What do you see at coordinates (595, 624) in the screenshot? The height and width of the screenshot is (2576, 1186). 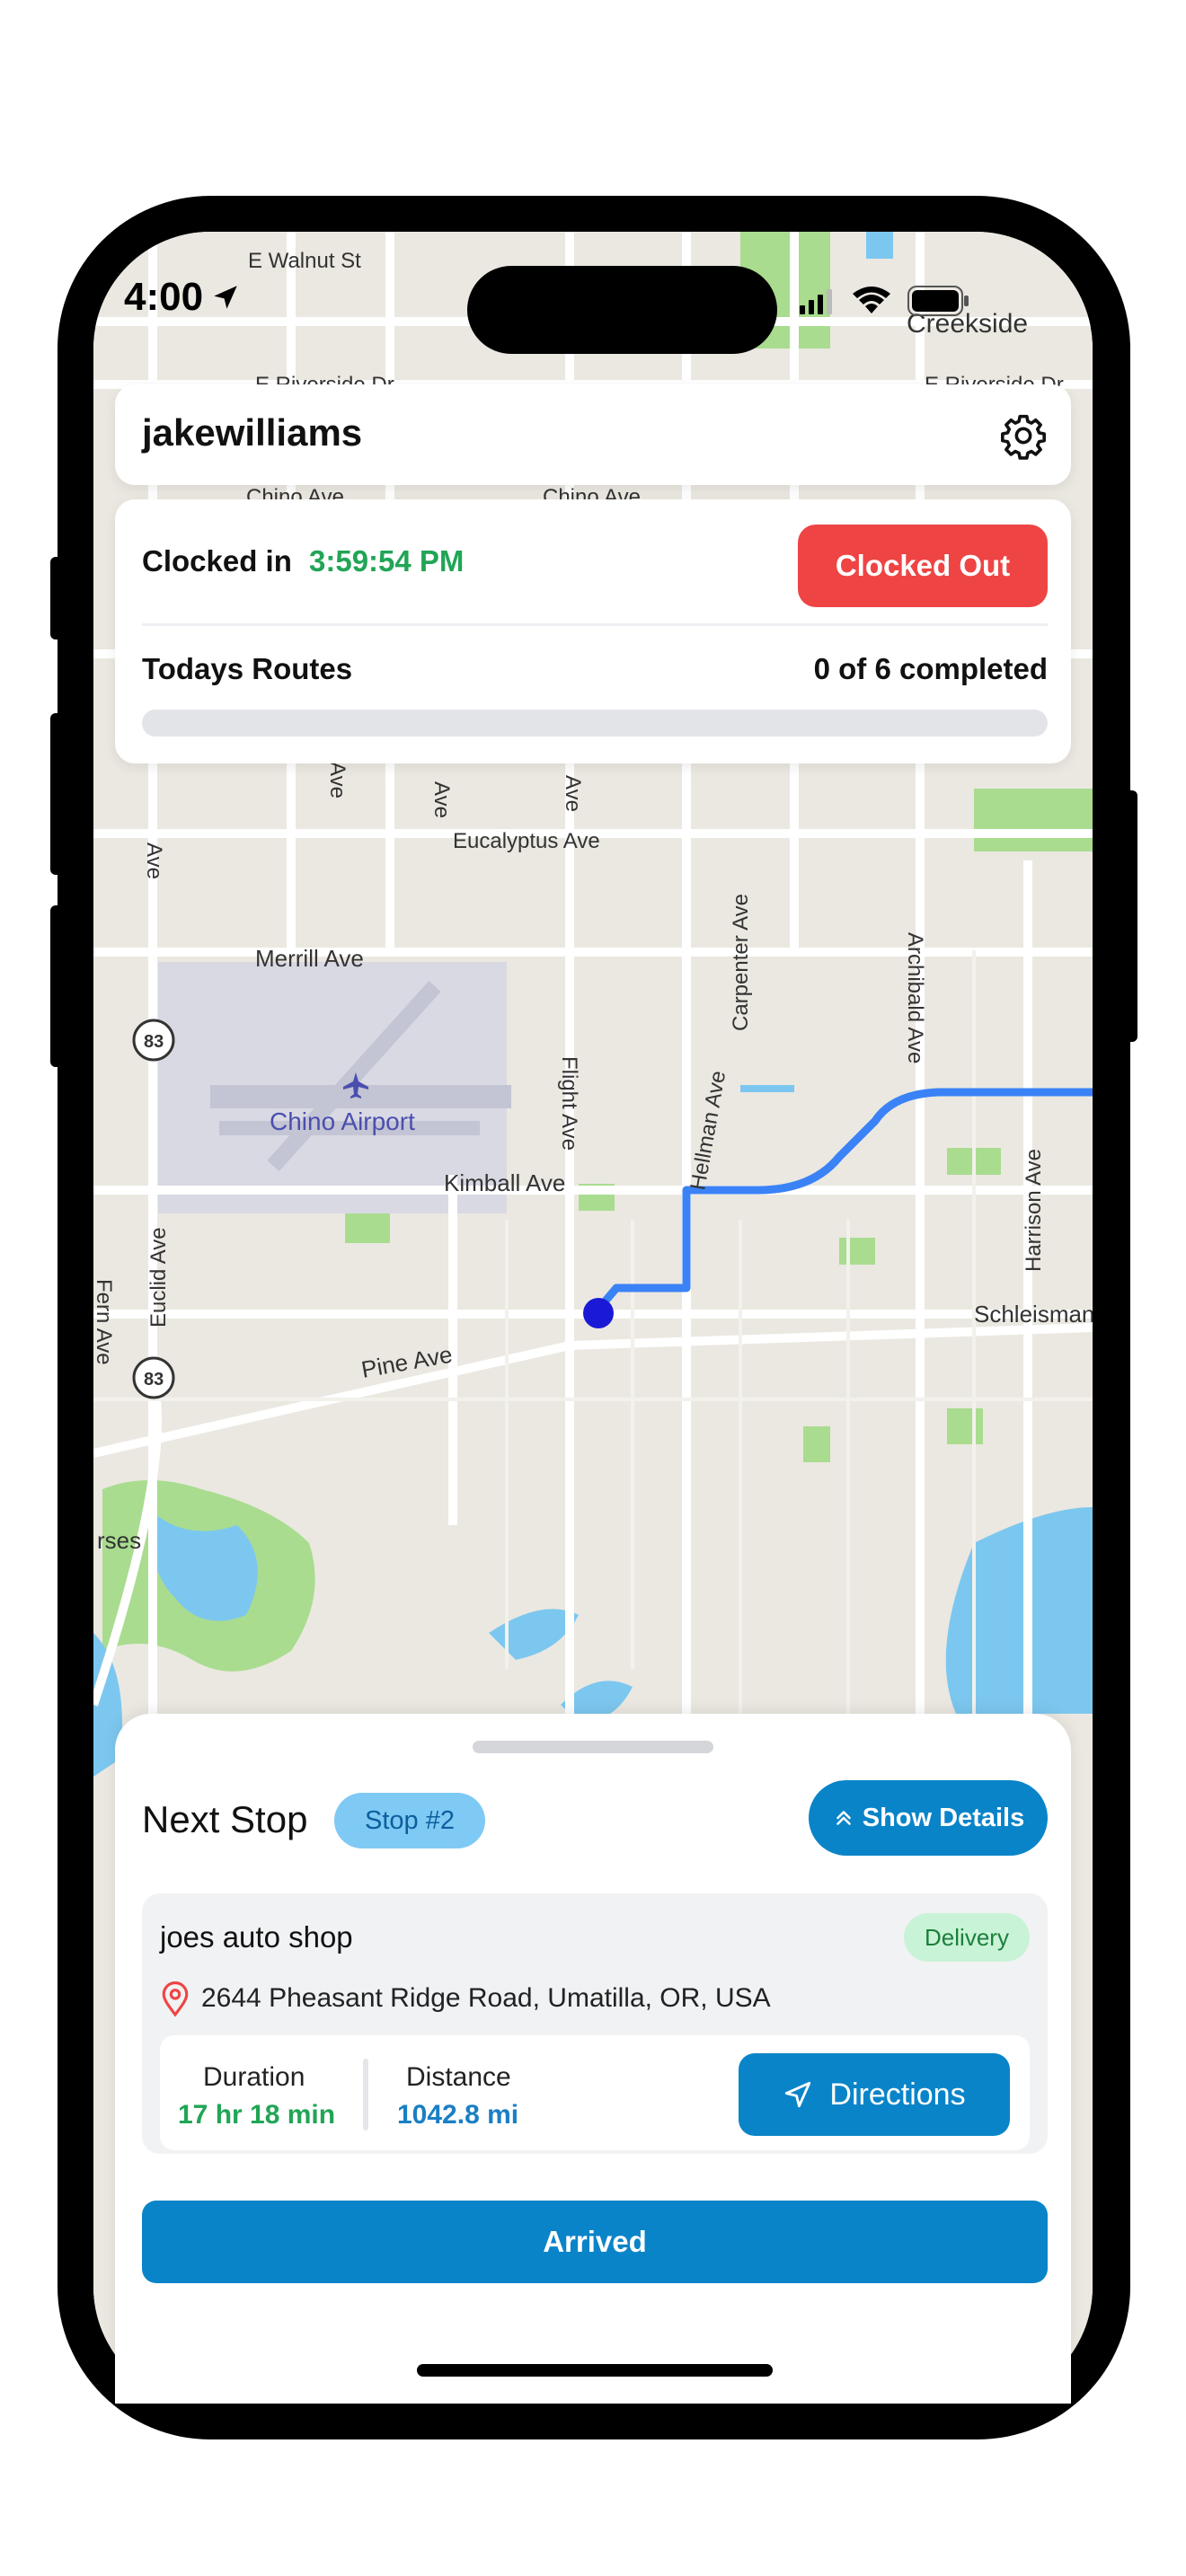 I see `divider` at bounding box center [595, 624].